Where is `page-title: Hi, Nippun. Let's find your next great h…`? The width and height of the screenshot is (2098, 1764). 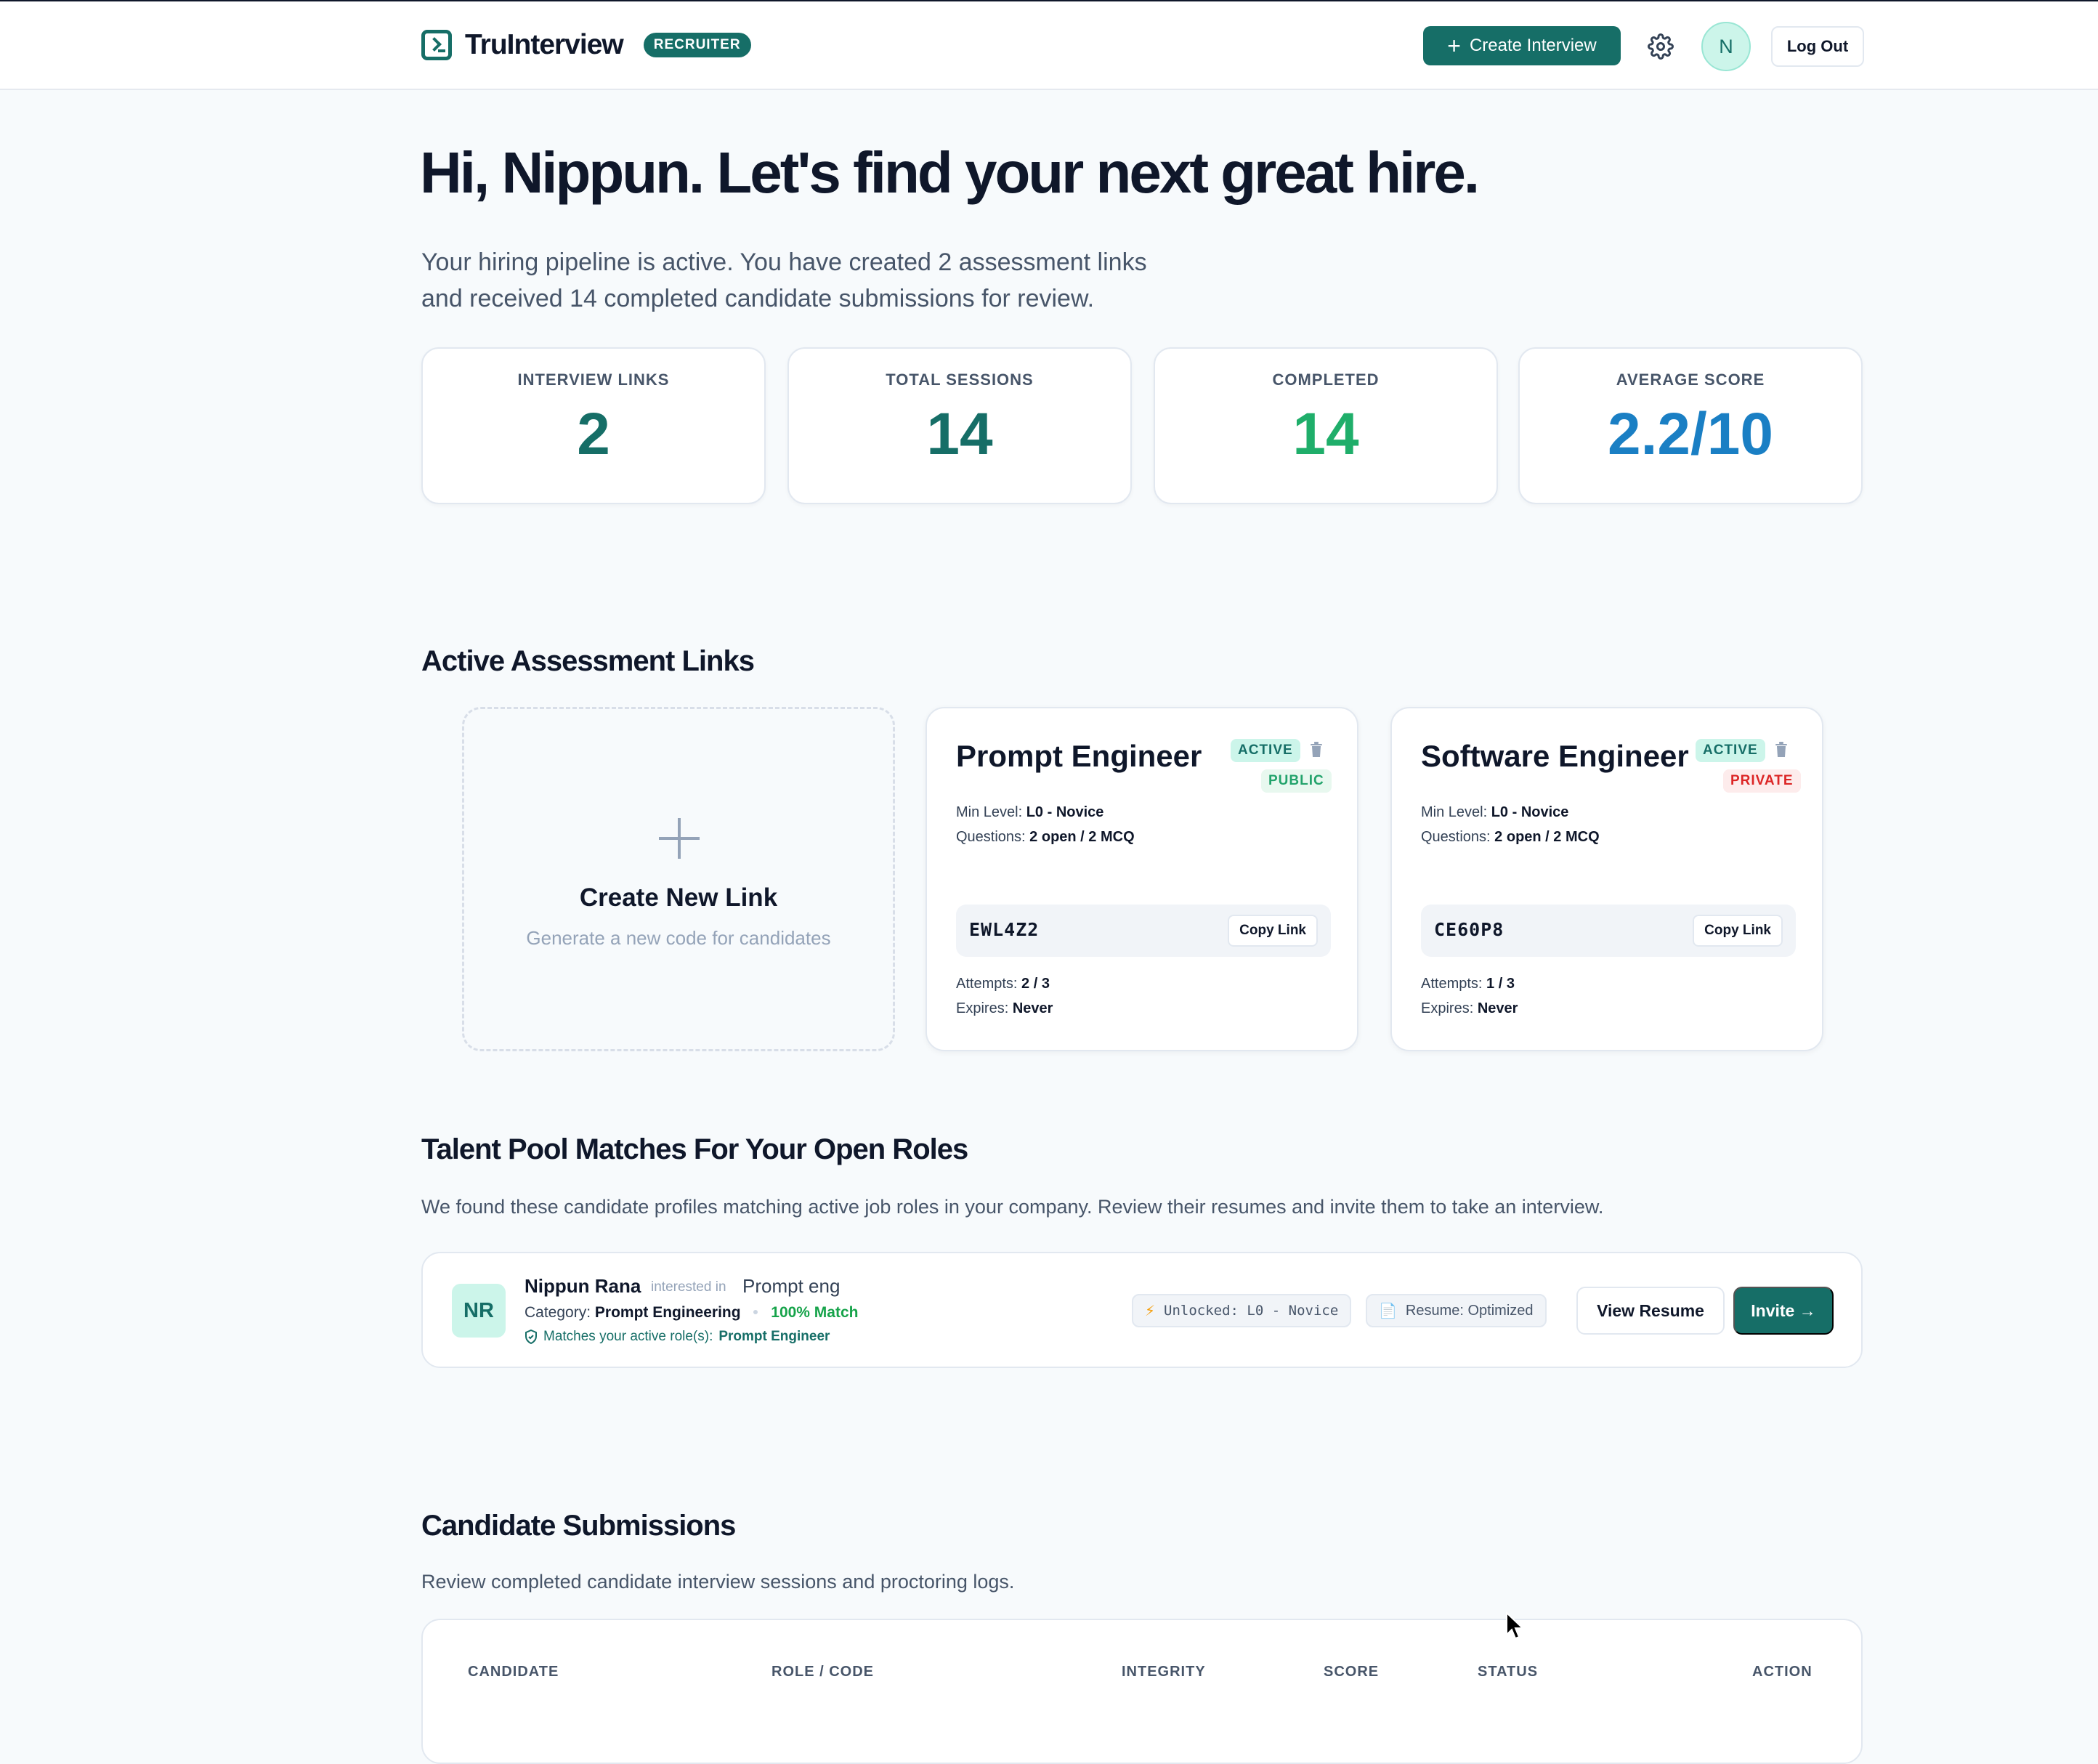
page-title: Hi, Nippun. Let's find your next great h… is located at coordinates (950, 172).